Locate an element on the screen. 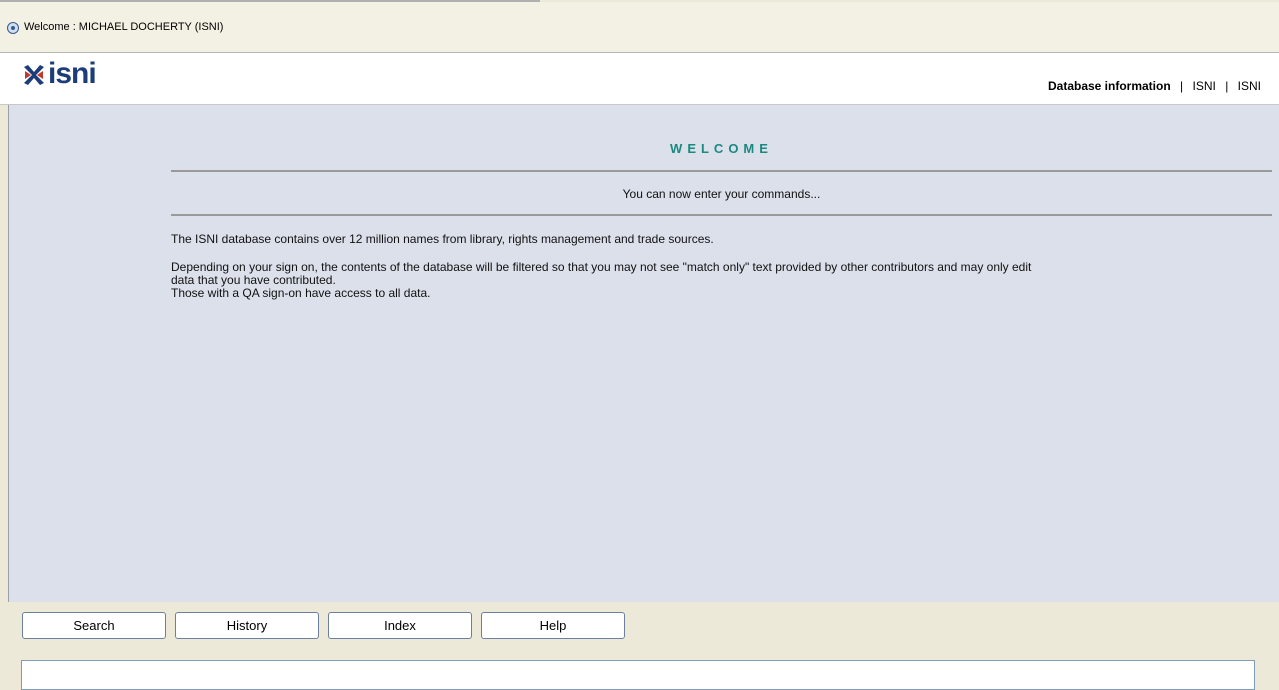 The image size is (1279, 690). isni-logo-mark-icon is located at coordinates (34, 75).